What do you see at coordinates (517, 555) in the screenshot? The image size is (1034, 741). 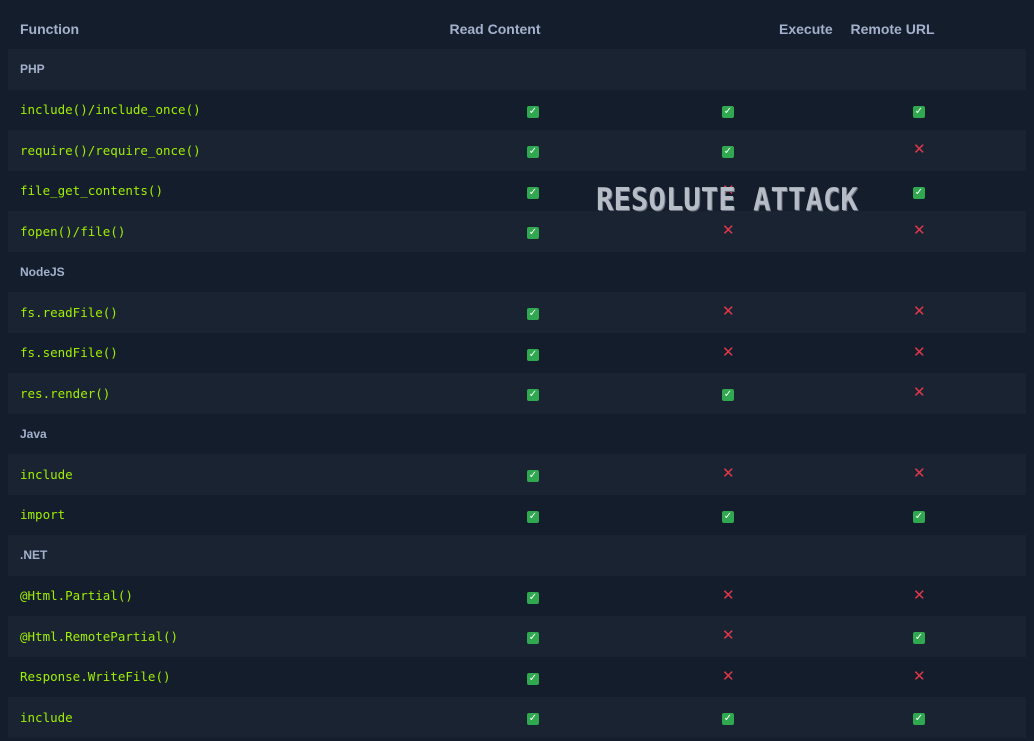 I see `group-row: .NET` at bounding box center [517, 555].